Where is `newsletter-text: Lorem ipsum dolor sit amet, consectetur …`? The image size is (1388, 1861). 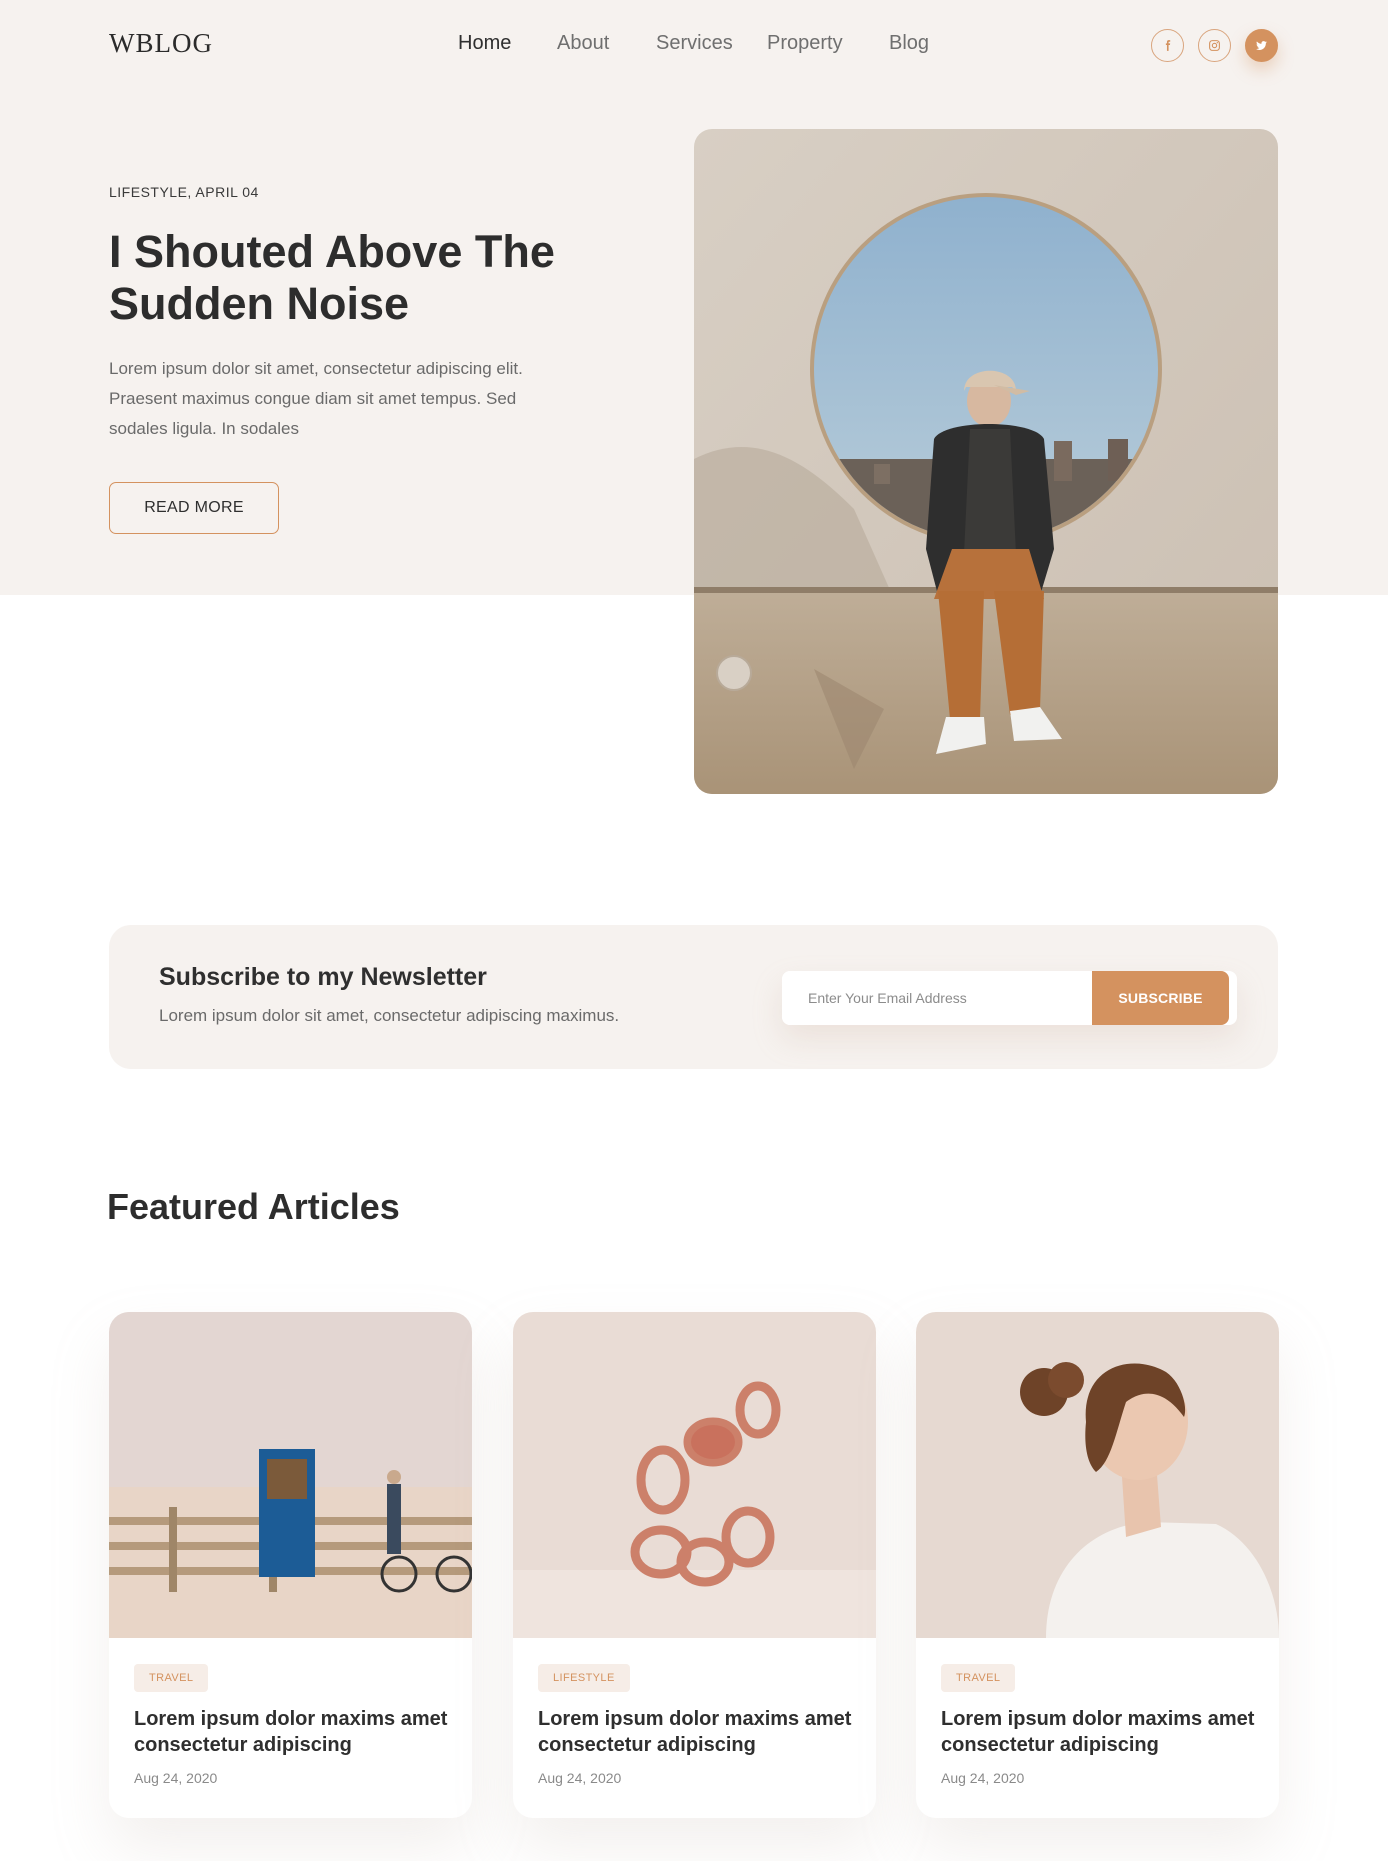 newsletter-text: Lorem ipsum dolor sit amet, consectetur … is located at coordinates (389, 1015).